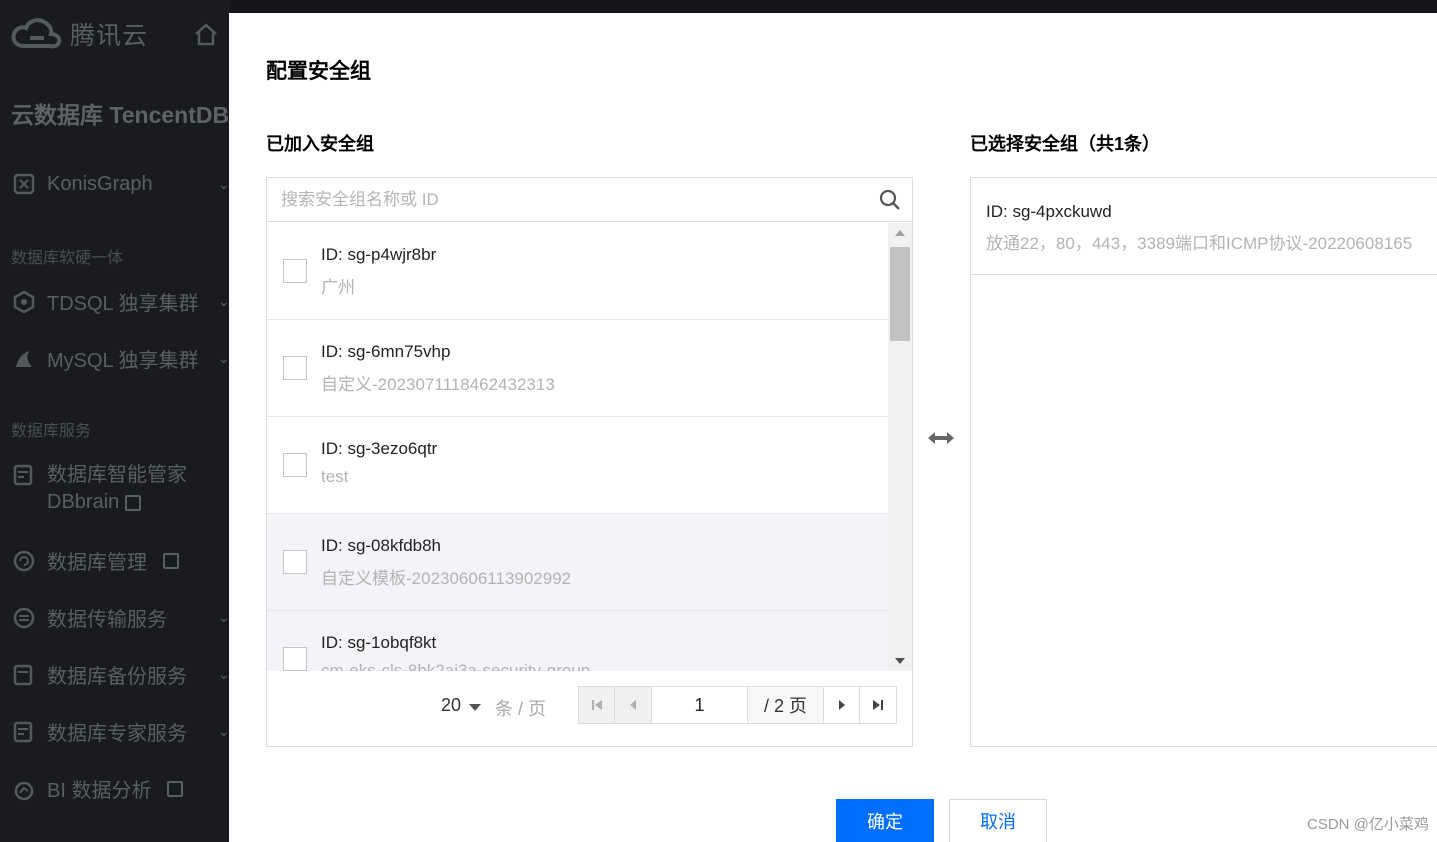  I want to click on page-size-value: 20, so click(451, 705).